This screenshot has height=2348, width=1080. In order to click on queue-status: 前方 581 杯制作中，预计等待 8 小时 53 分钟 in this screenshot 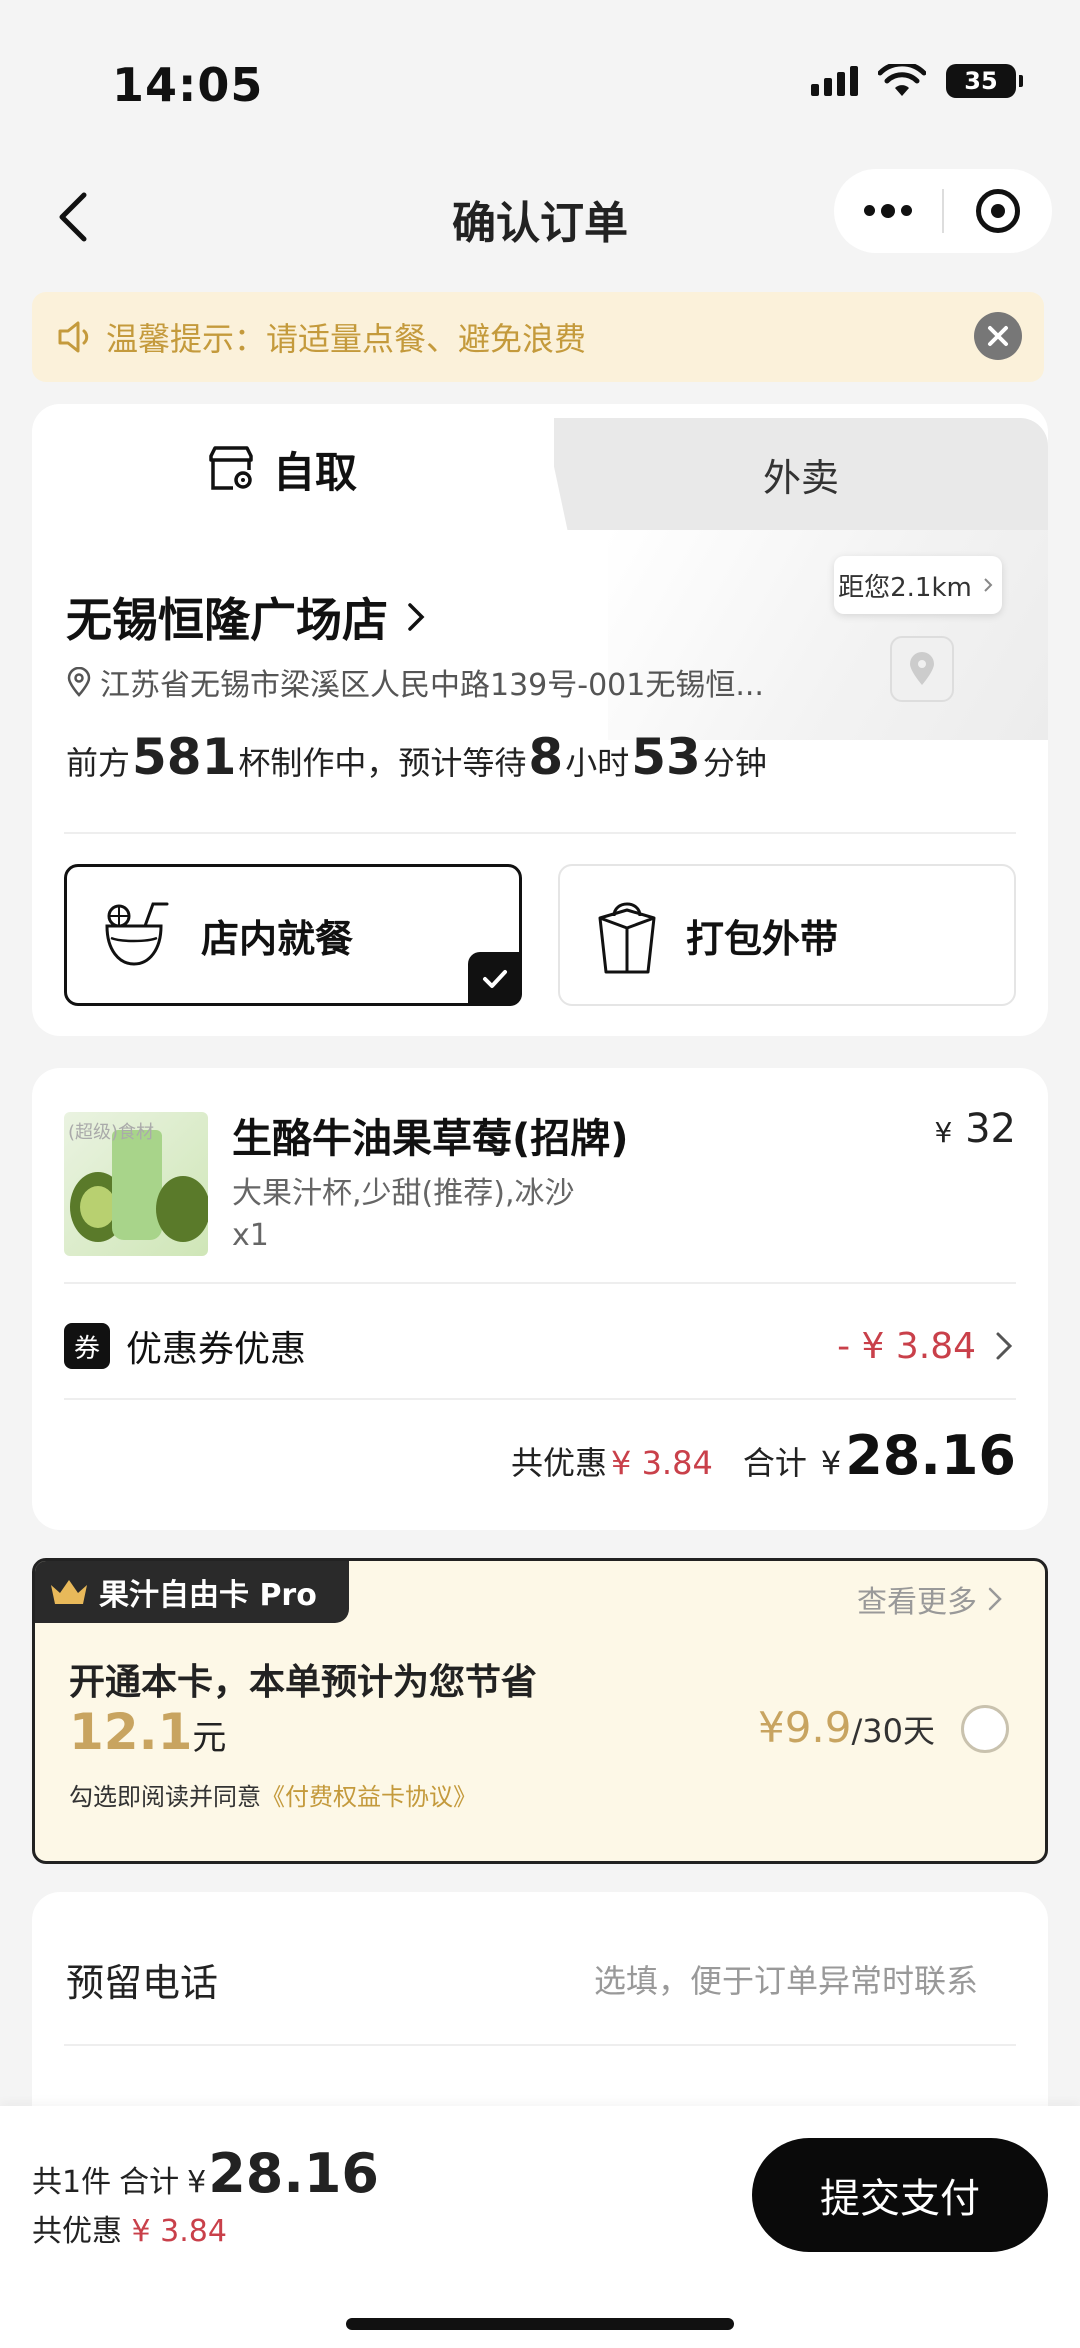, I will do `click(416, 757)`.